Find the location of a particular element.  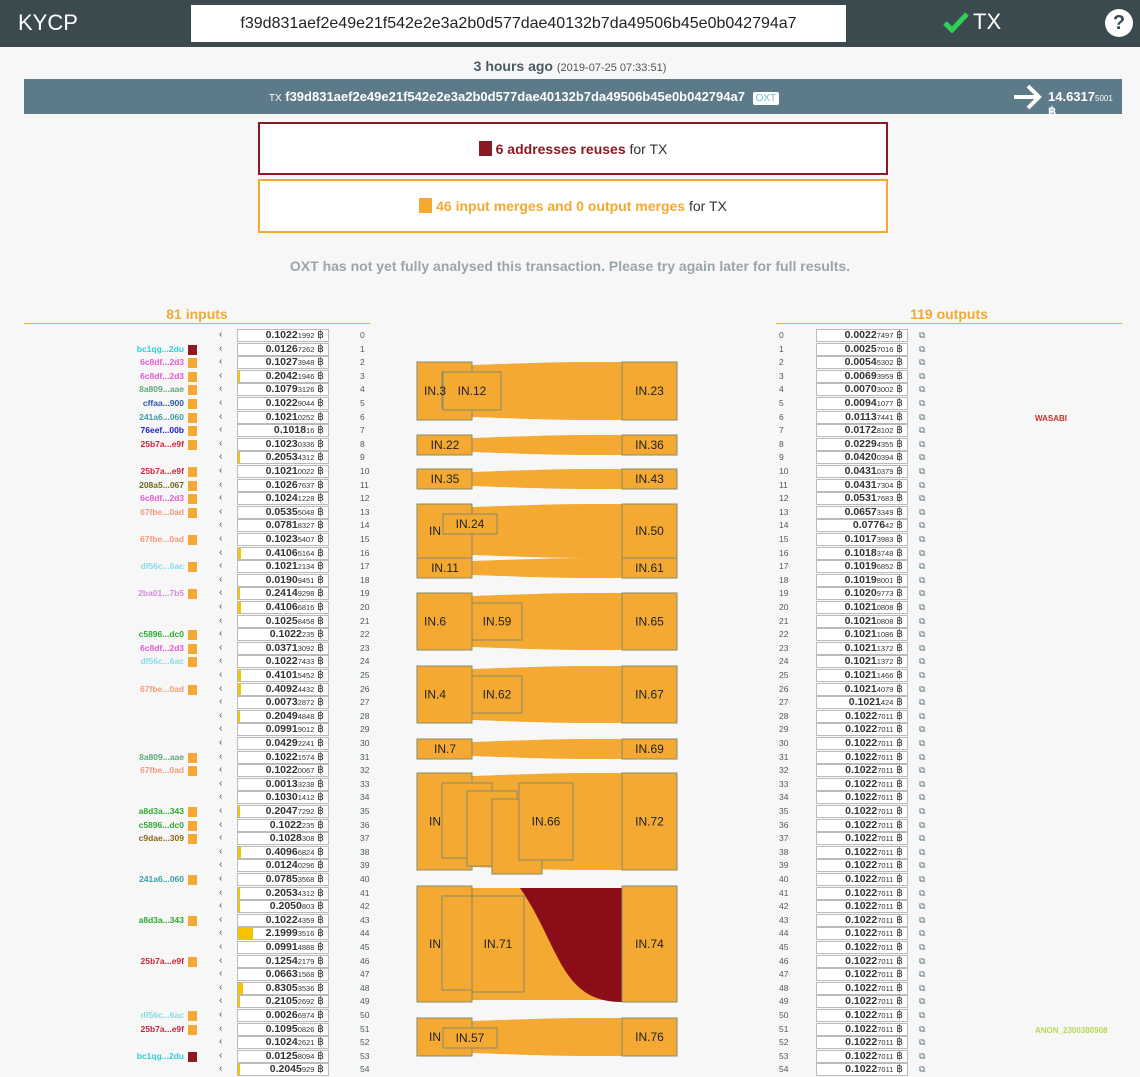

flow-merge-label: IN.71 is located at coordinates (498, 944).